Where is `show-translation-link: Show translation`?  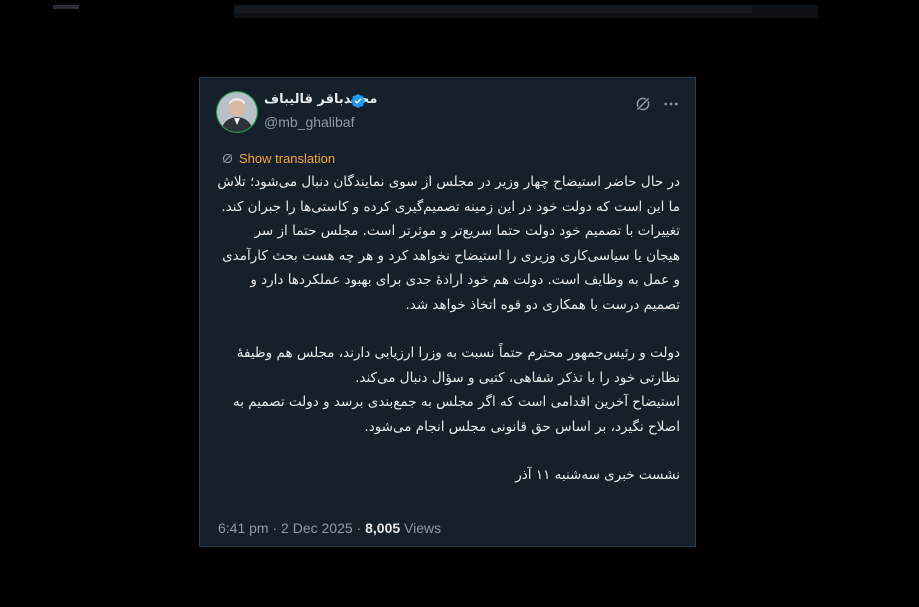
show-translation-link: Show translation is located at coordinates (278, 158).